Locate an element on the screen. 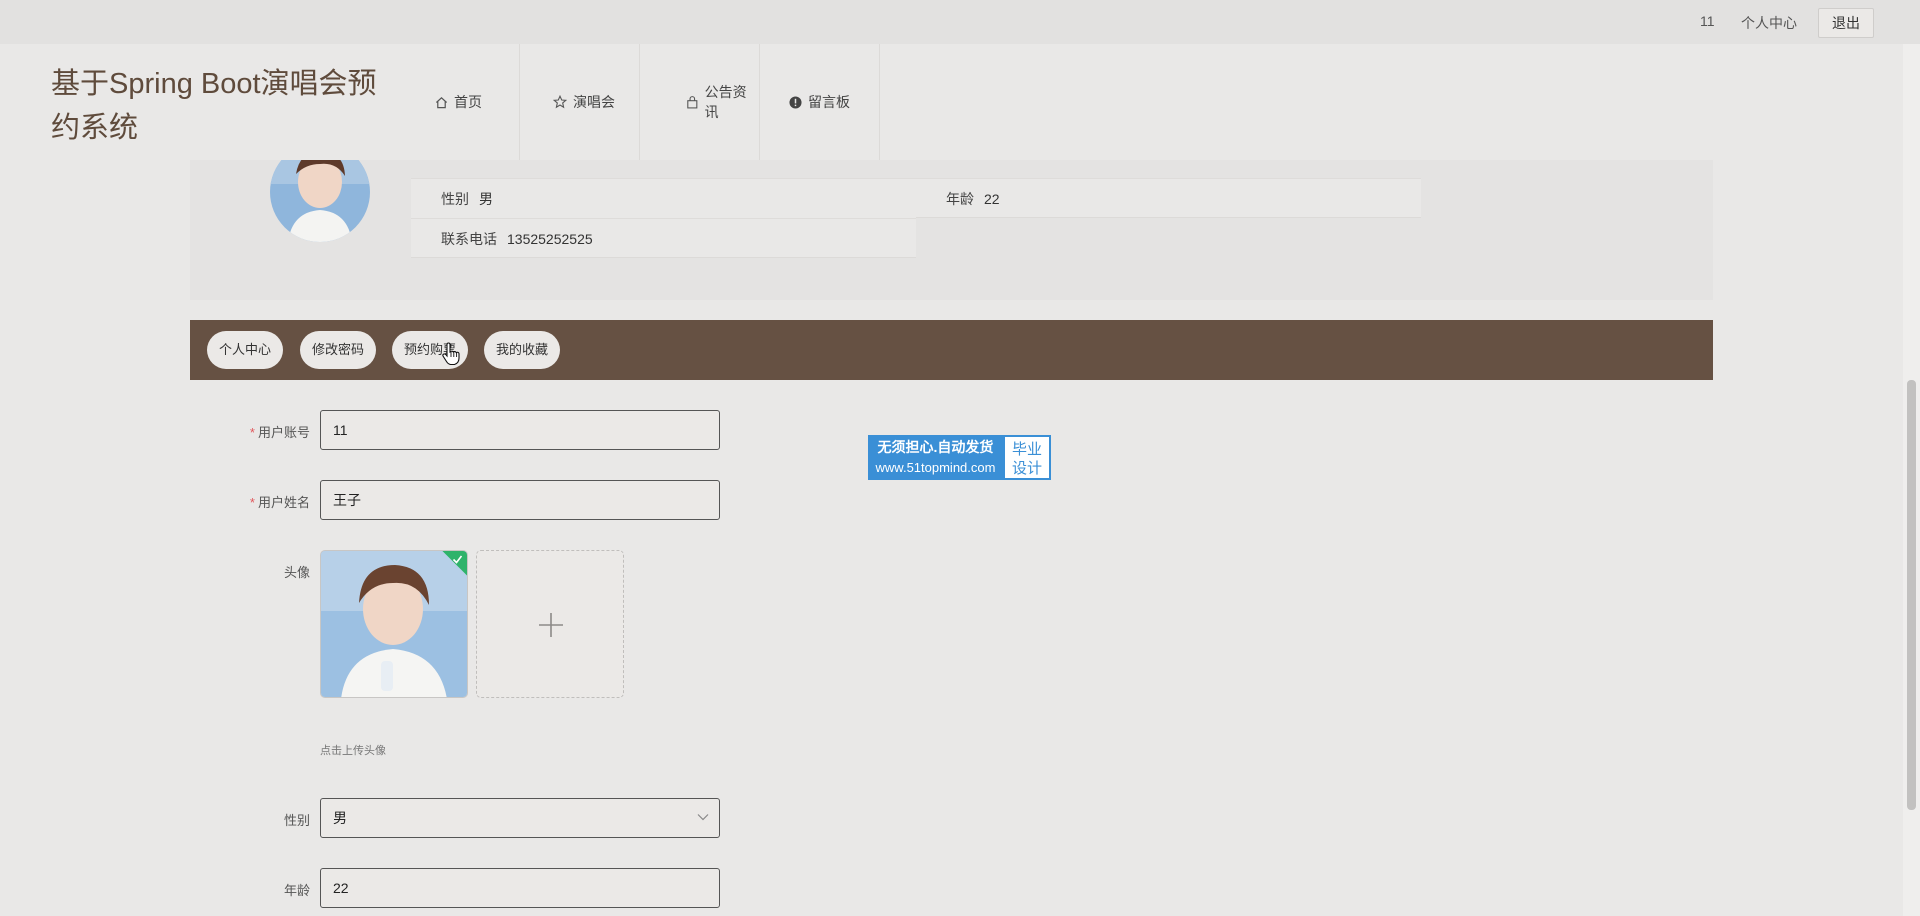 This screenshot has width=1920, height=916. account-label: * 用户账号 is located at coordinates (250, 431).